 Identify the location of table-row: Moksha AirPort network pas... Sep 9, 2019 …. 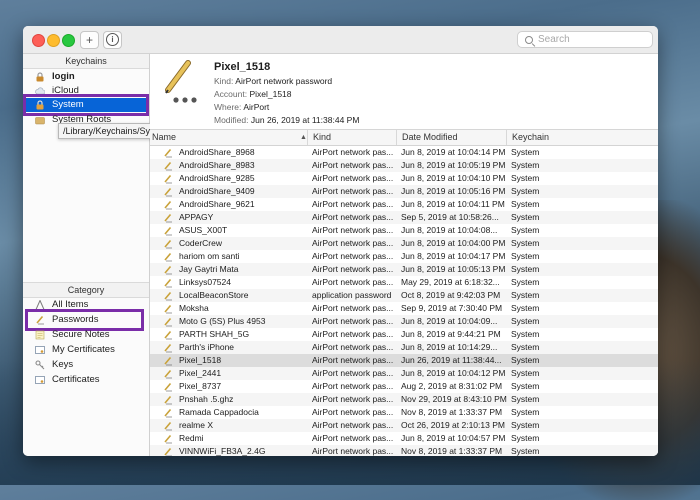
(404, 308).